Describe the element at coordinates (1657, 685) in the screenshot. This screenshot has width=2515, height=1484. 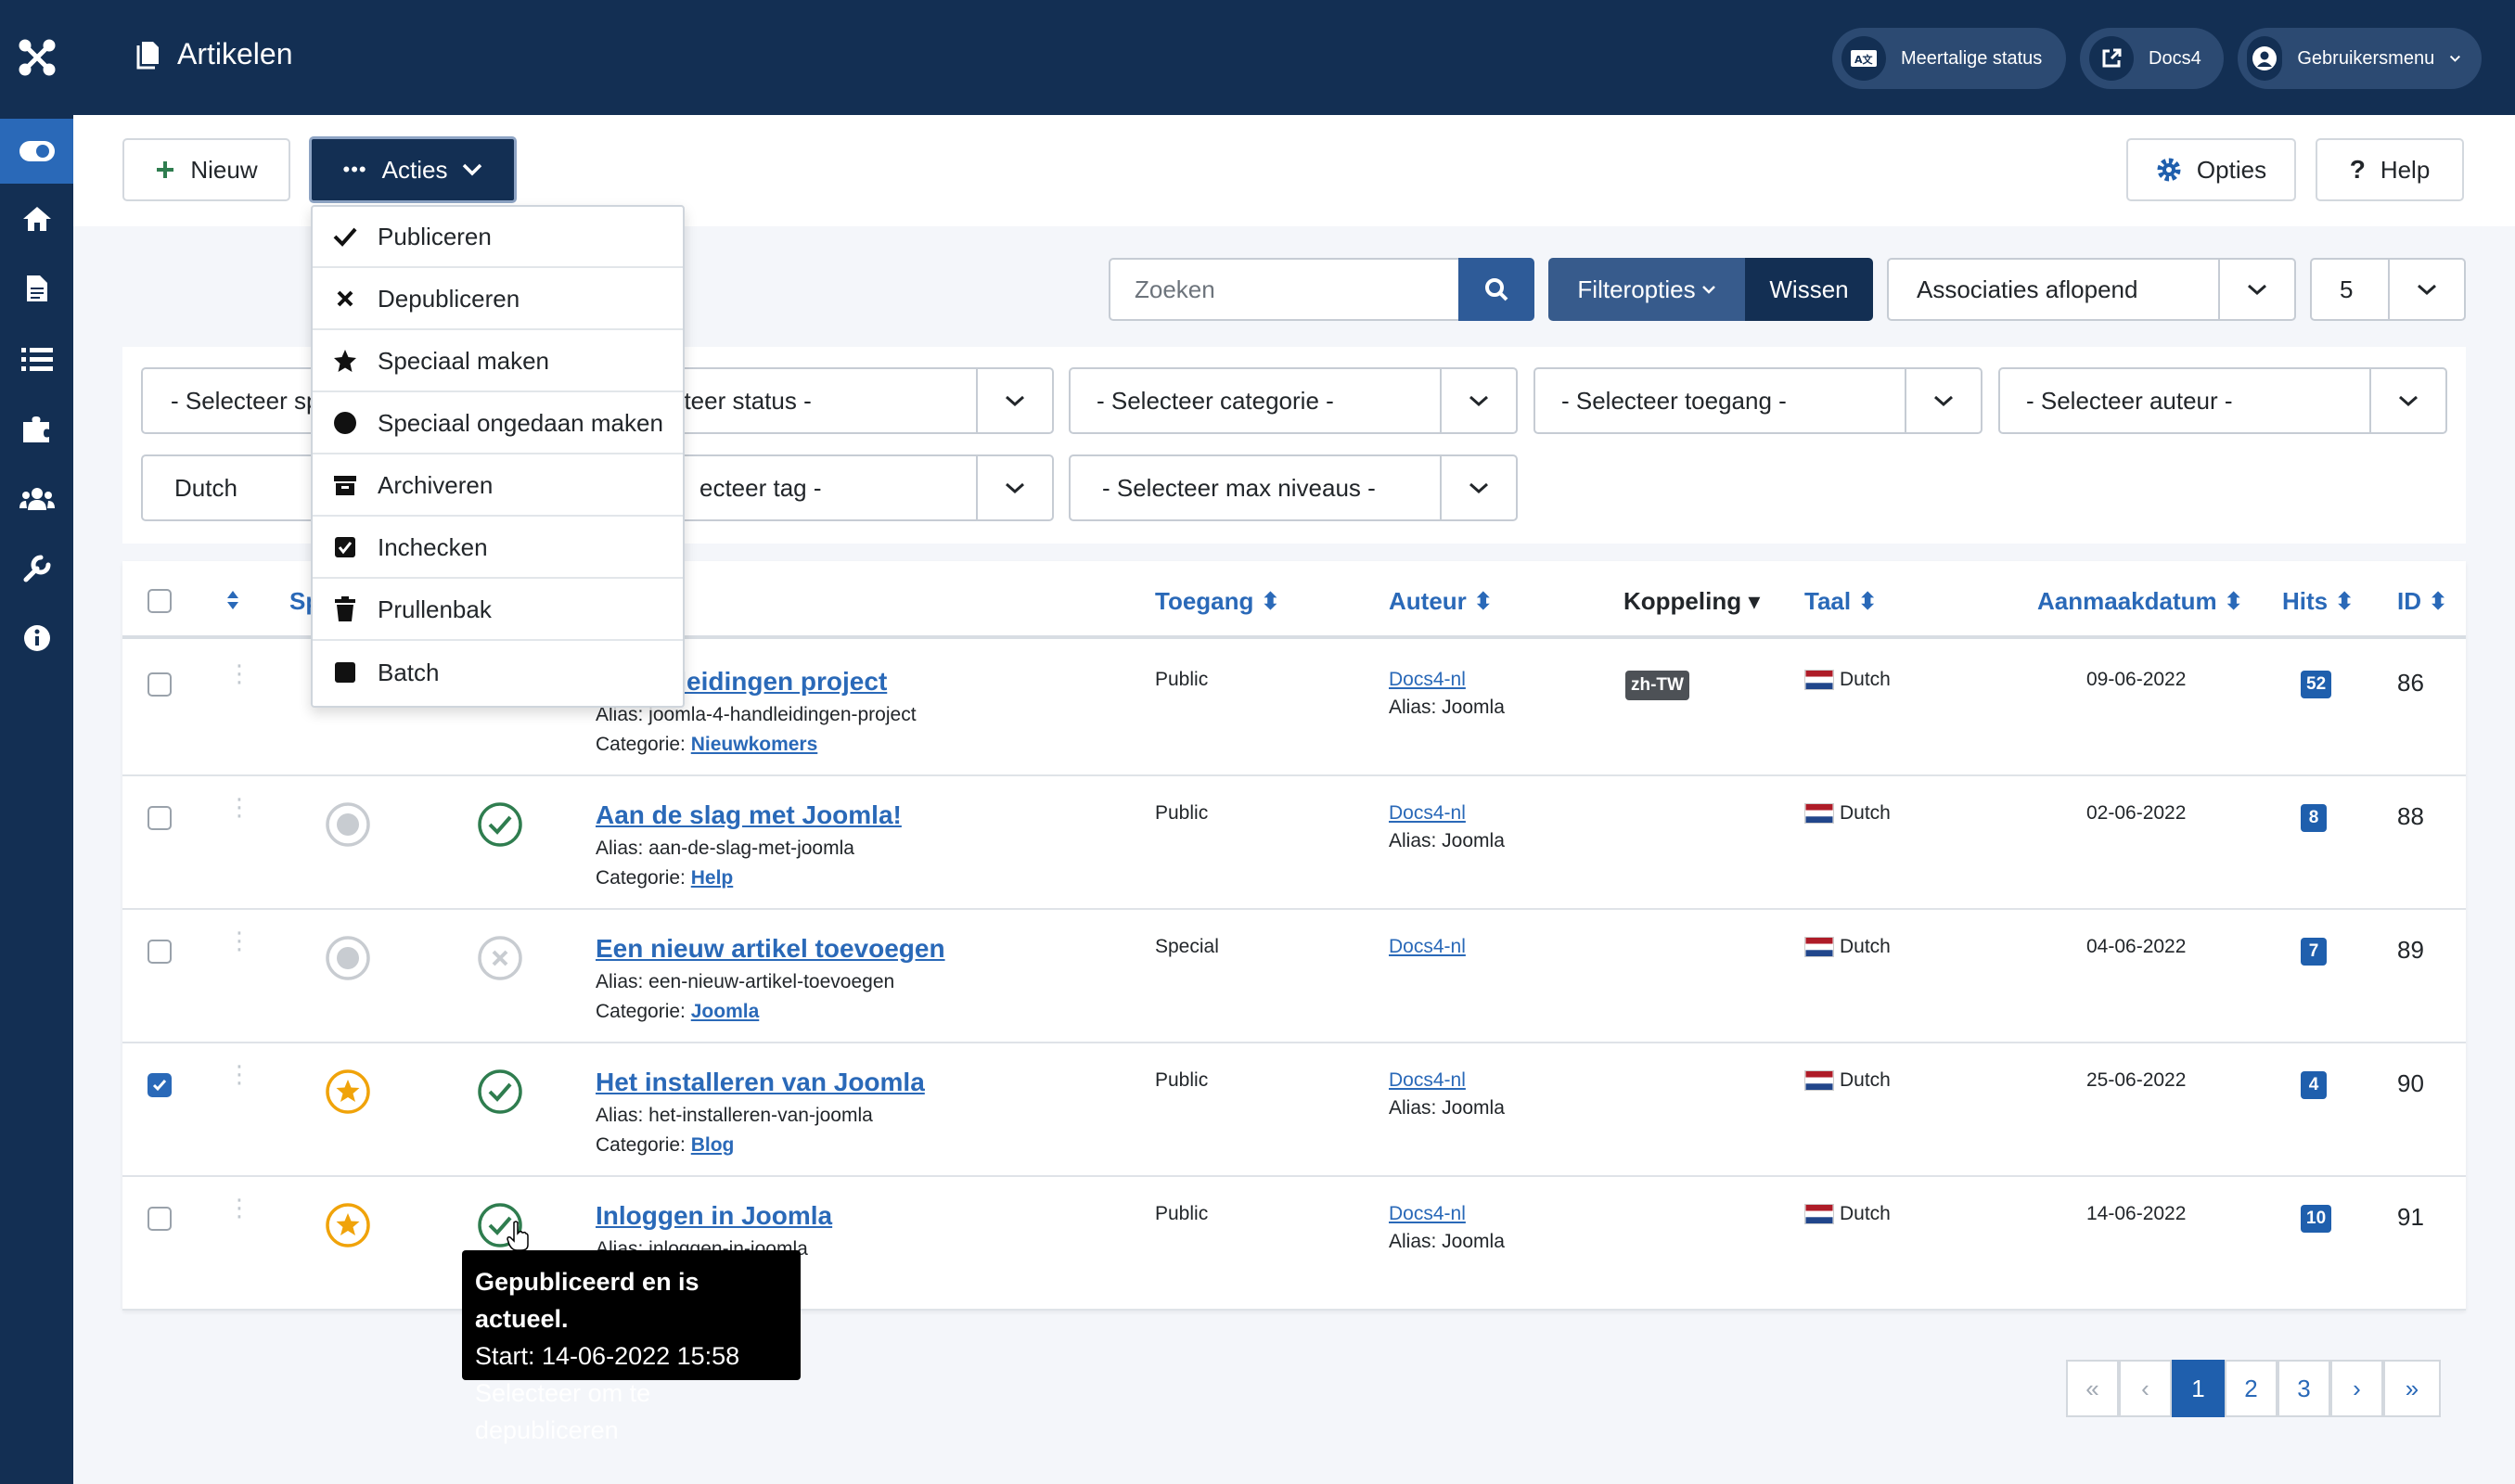
I see `association-badge: zh-TW` at that location.